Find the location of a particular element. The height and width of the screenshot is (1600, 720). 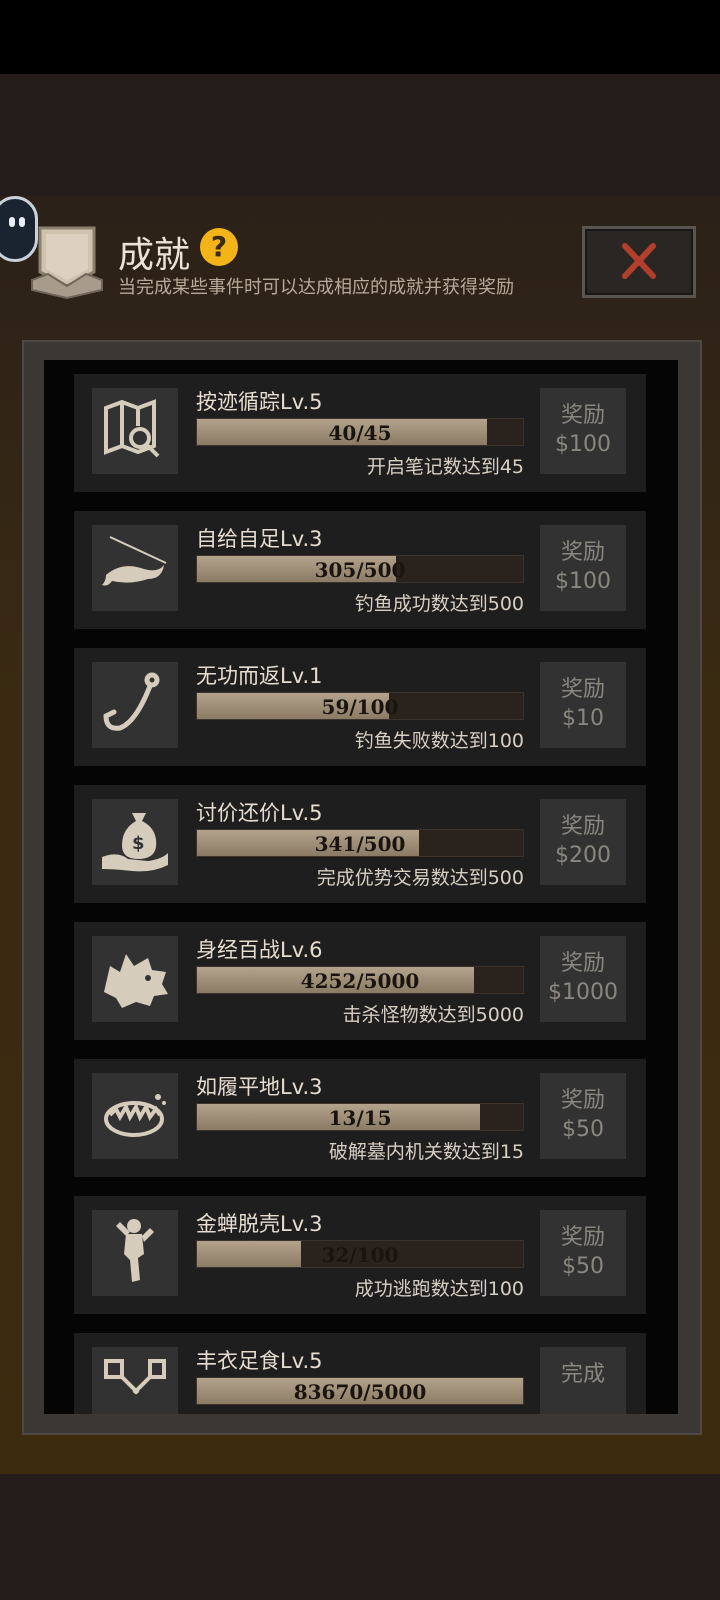

achievement-name: 如履平地Lv.3 is located at coordinates (259, 1087).